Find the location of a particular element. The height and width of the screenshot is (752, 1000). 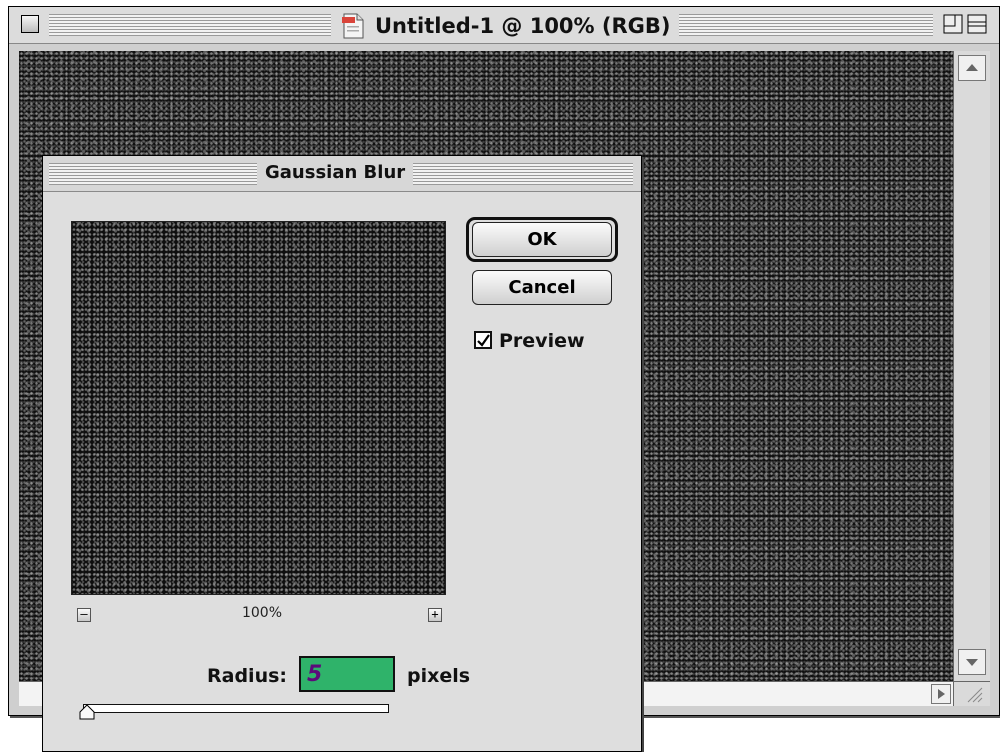

zoom-in-button: + is located at coordinates (435, 615).